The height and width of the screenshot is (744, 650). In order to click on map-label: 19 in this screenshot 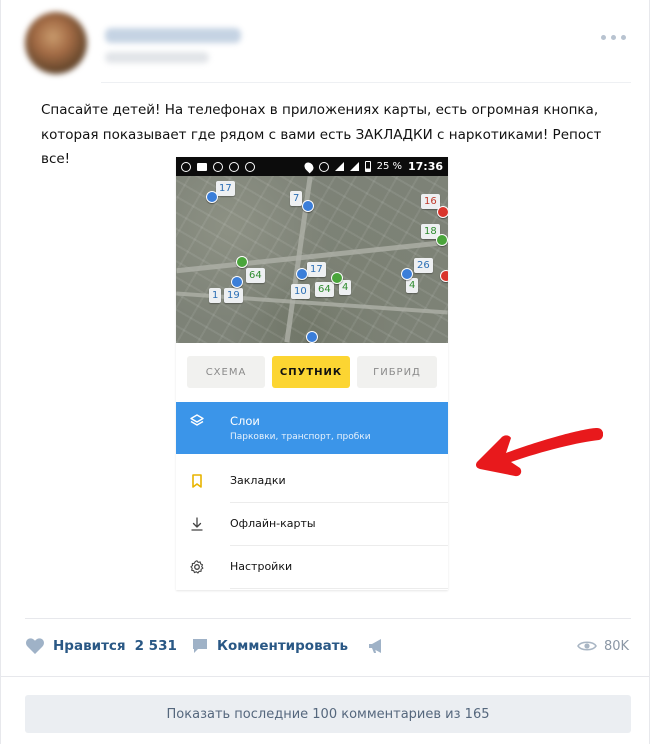, I will do `click(233, 295)`.